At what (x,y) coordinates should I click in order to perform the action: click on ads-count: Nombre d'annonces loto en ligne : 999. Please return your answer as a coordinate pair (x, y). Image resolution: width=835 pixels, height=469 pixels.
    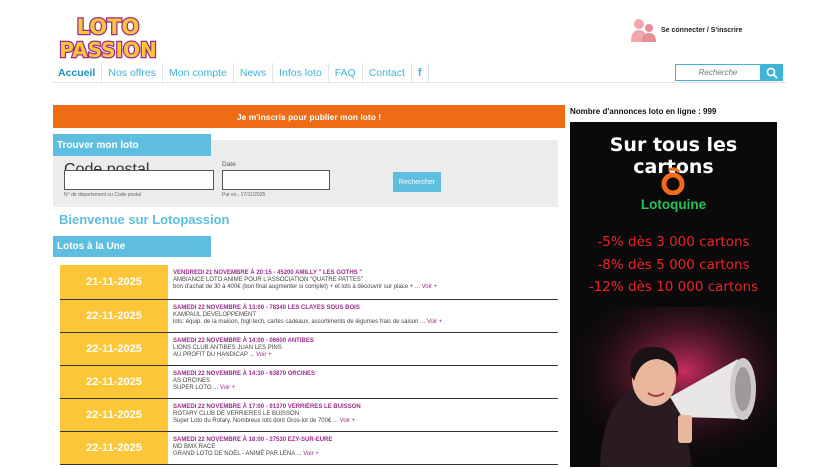
    Looking at the image, I should click on (643, 111).